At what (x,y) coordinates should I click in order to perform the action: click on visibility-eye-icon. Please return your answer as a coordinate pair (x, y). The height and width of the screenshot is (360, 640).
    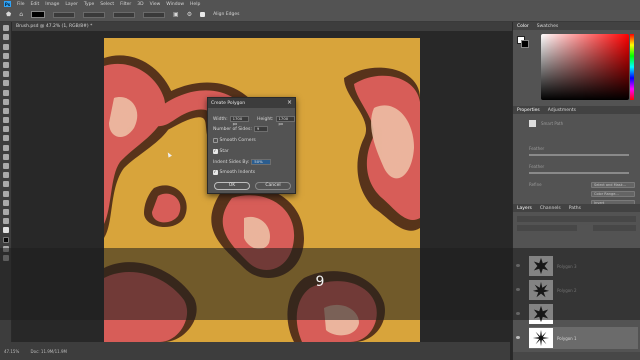
    Looking at the image, I should click on (518, 337).